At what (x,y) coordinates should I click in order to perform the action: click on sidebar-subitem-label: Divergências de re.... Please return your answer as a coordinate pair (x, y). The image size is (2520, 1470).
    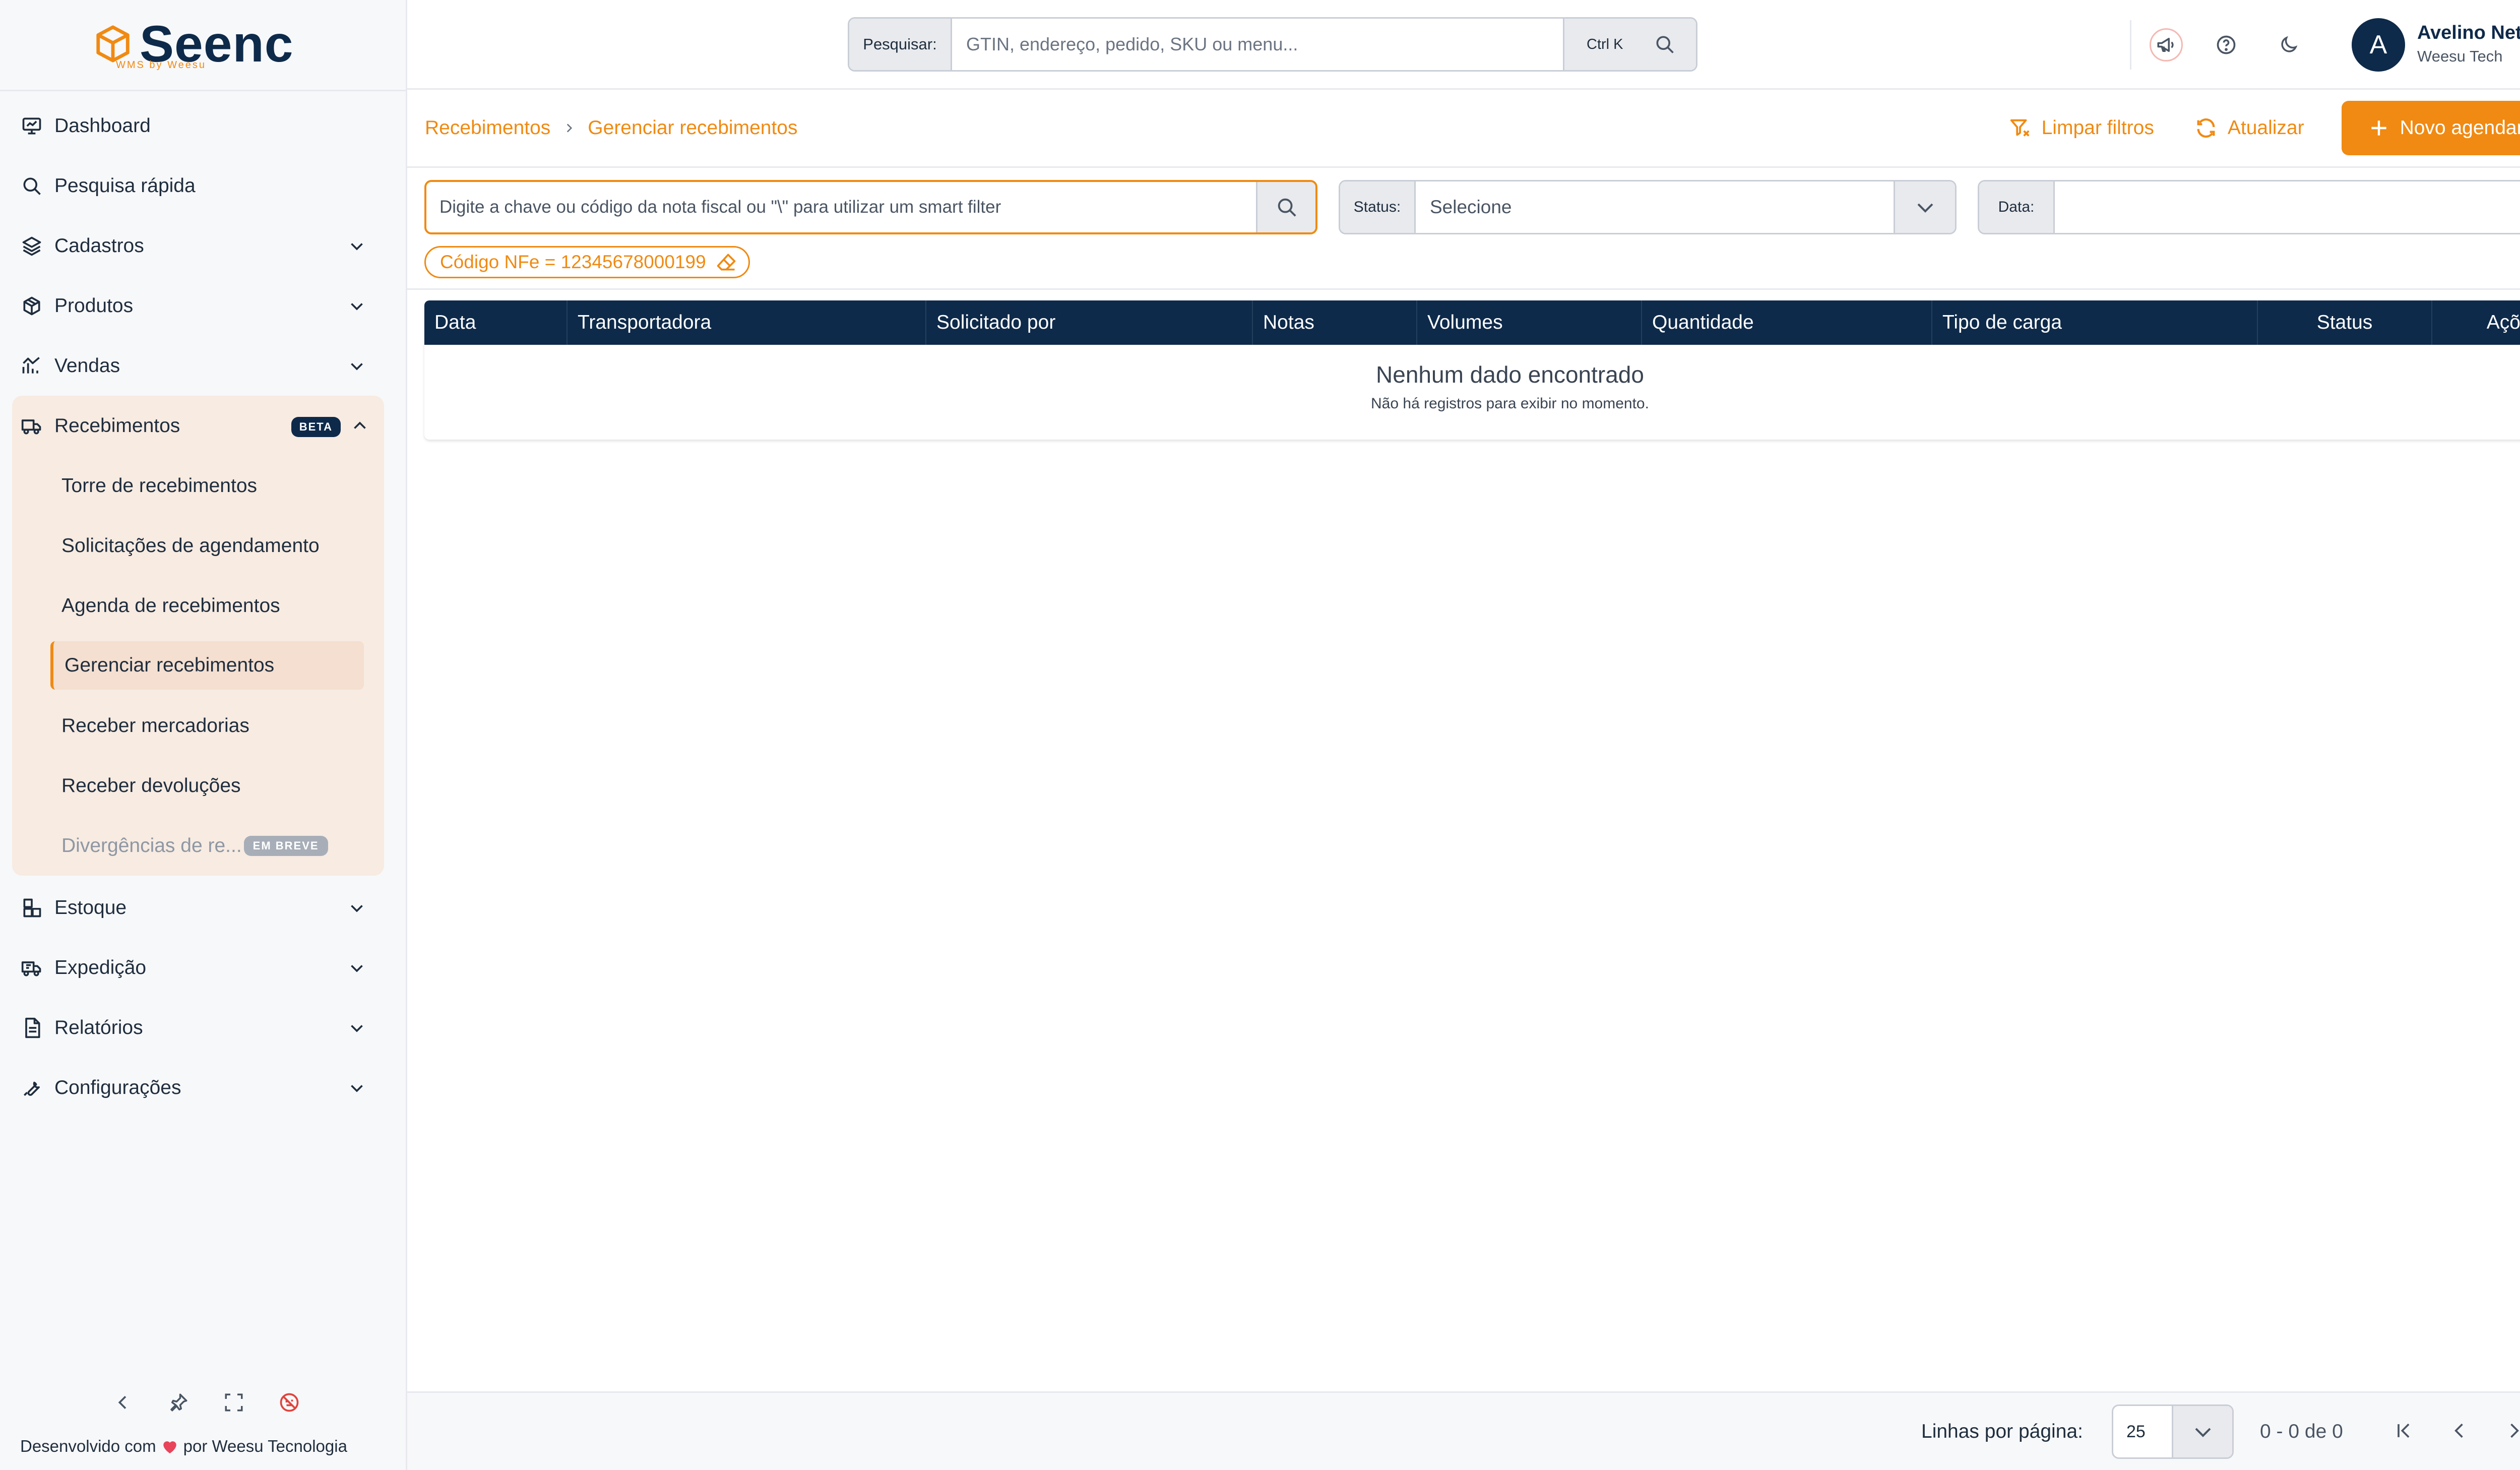
    Looking at the image, I should click on (152, 845).